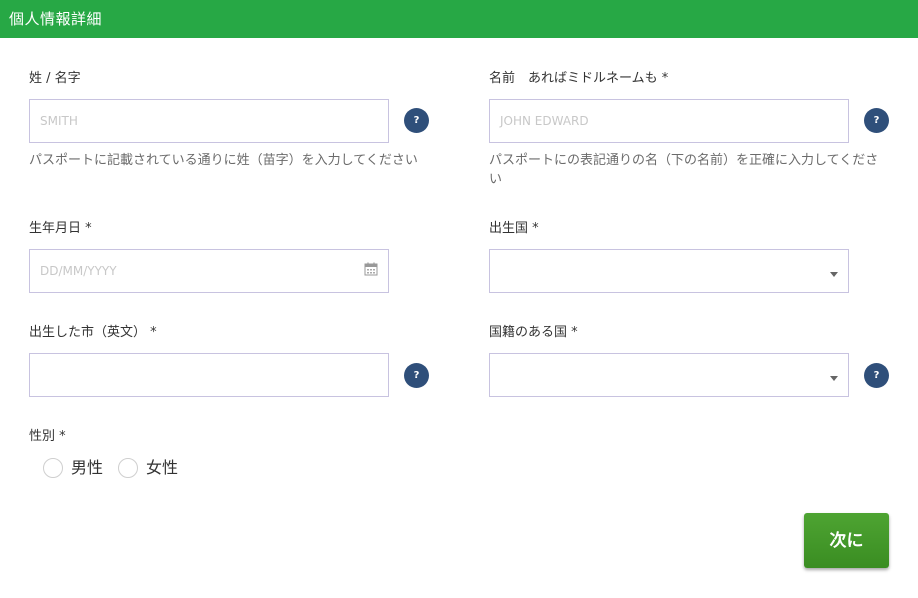 The height and width of the screenshot is (598, 918). I want to click on page-title: 個人情報詳細, so click(56, 19).